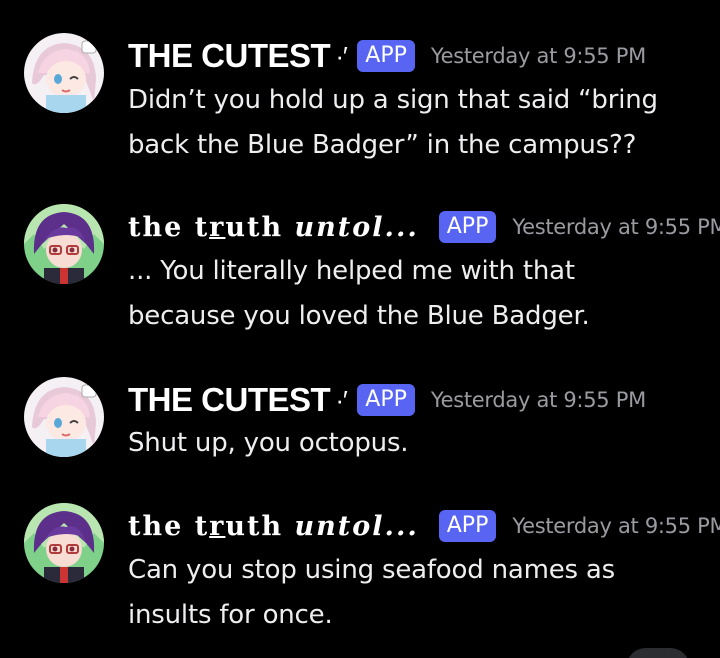 The image size is (720, 658). What do you see at coordinates (413, 443) in the screenshot?
I see `message-content: Shut up, you octopus.` at bounding box center [413, 443].